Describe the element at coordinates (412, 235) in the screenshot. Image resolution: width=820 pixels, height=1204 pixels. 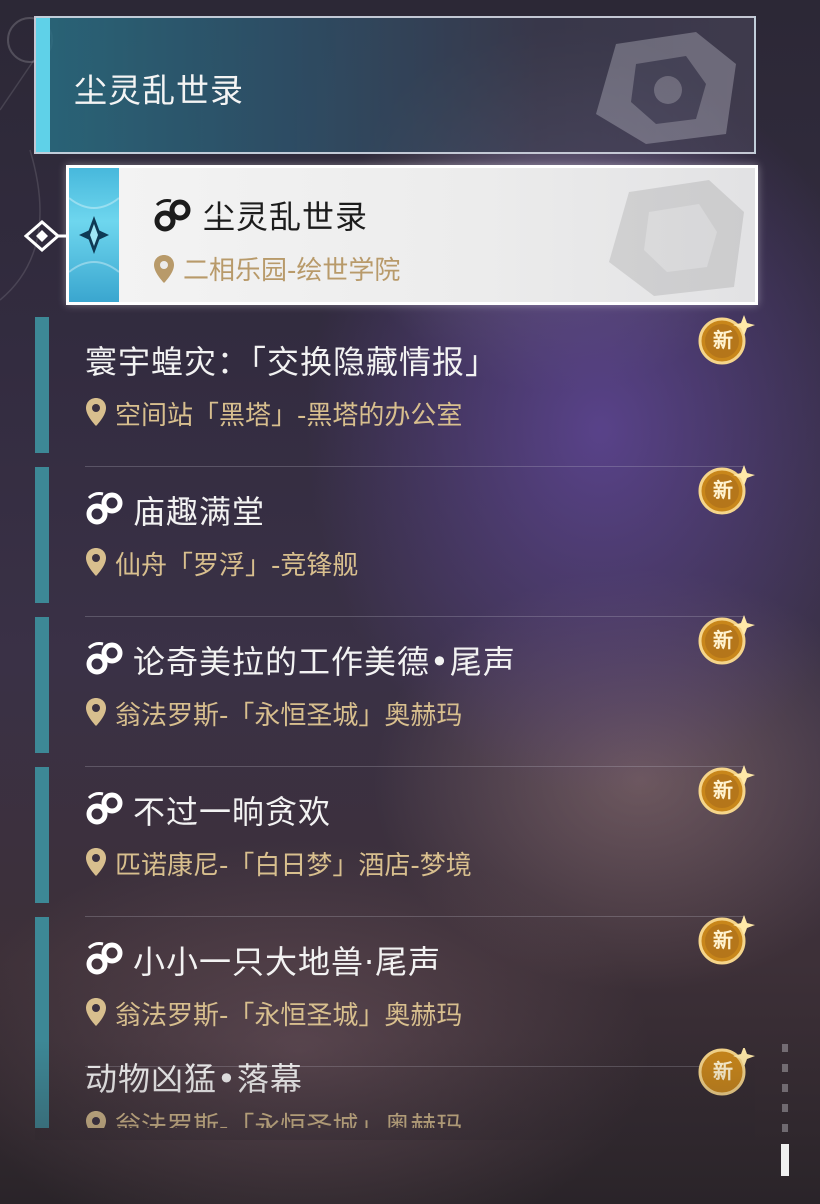
I see `selected-mission-card: 尘灵乱世录 二相乐园-绘世学院` at that location.